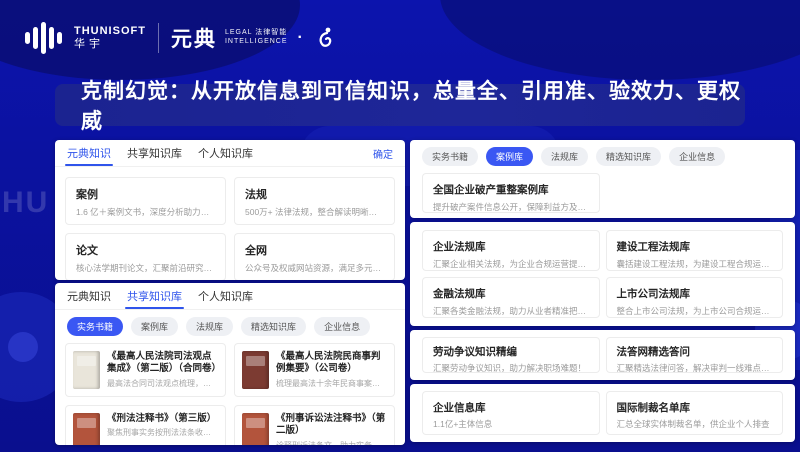  What do you see at coordinates (314, 256) in the screenshot?
I see `source-card-web: 全网 公众号及权威网站资源，满足多元信息需求` at bounding box center [314, 256].